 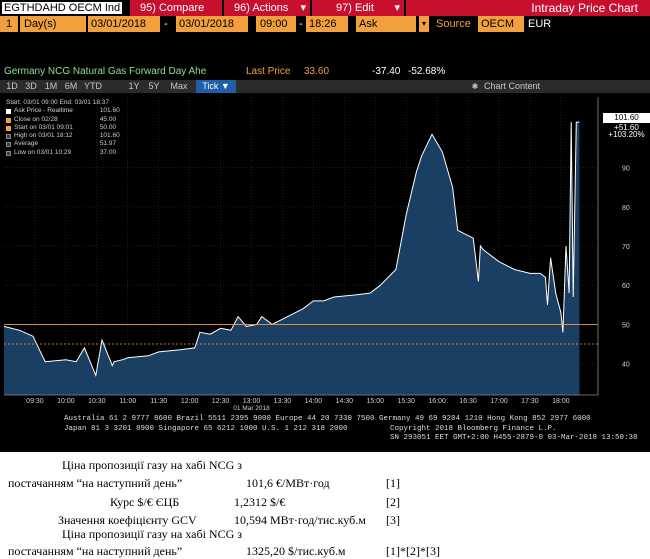 I want to click on x-tick-label: 17:00, so click(x=499, y=401).